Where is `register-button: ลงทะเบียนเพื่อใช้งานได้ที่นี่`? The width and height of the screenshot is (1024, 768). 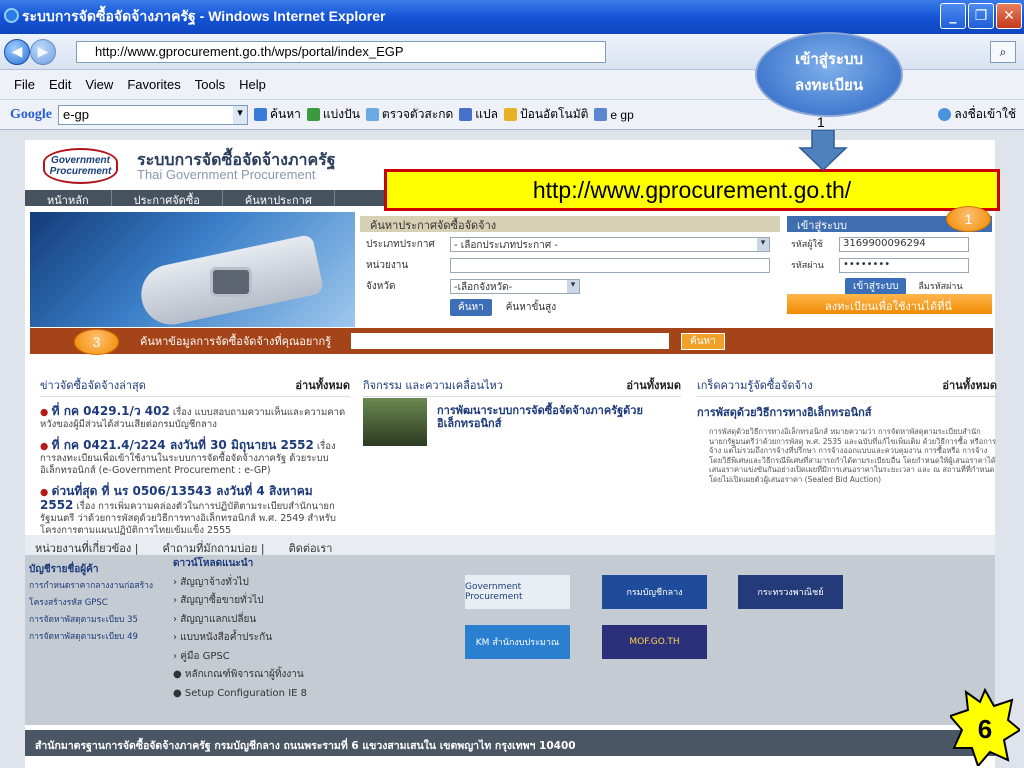 register-button: ลงทะเบียนเพื่อใช้งานได้ที่นี่ is located at coordinates (889, 304).